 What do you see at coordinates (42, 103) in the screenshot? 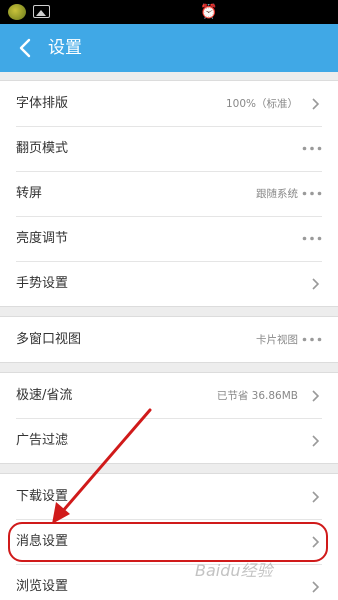
I see `setting-label: 字体排版` at bounding box center [42, 103].